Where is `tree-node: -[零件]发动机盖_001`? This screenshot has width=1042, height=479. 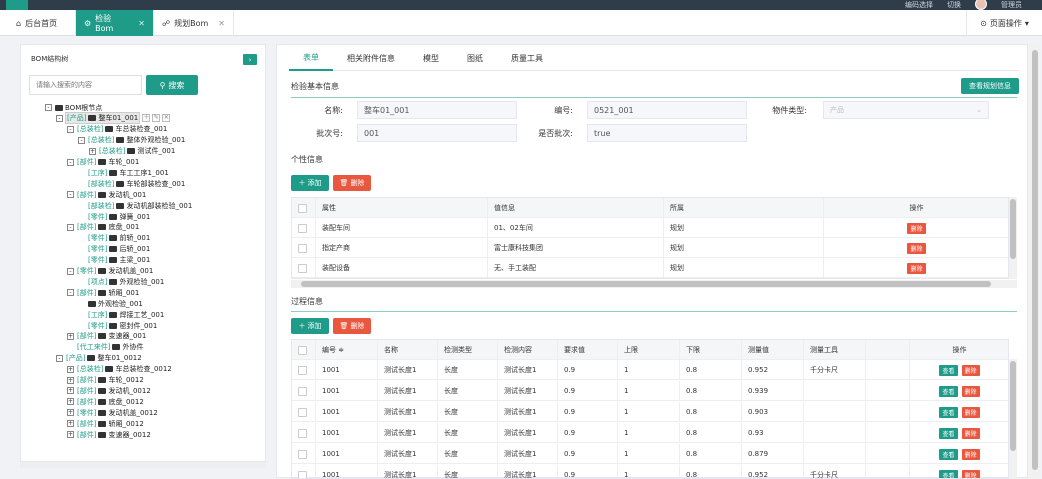 tree-node: -[零件]发动机盖_001 is located at coordinates (110, 271).